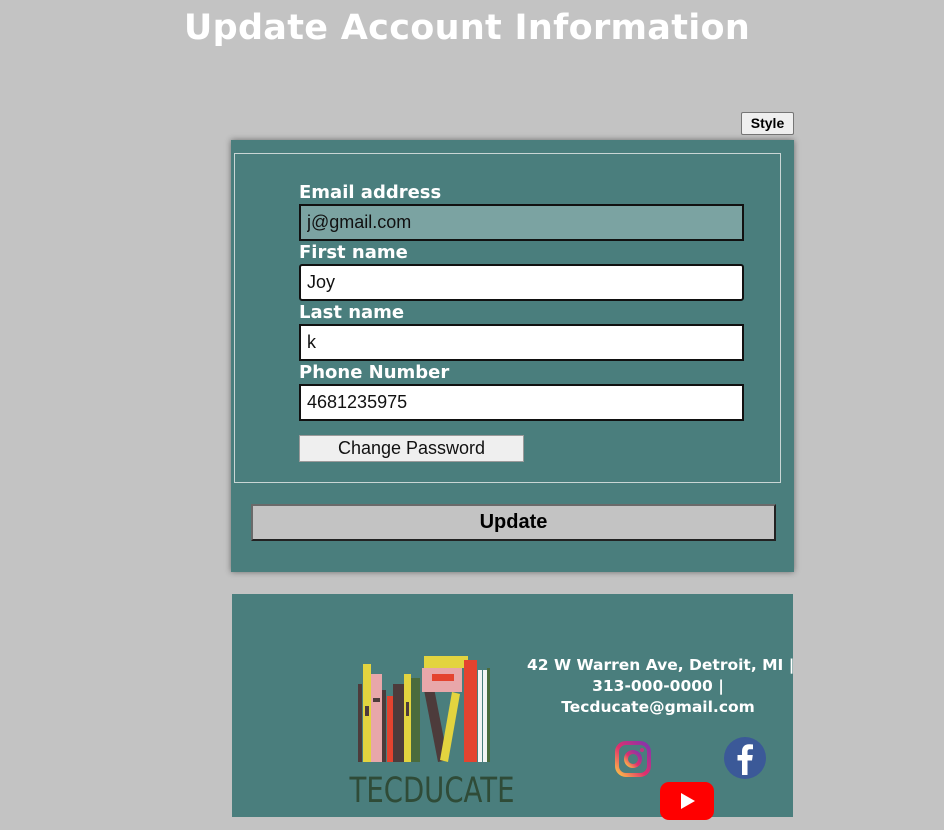 This screenshot has height=830, width=944. Describe the element at coordinates (513, 522) in the screenshot. I see `update-button: Update` at that location.